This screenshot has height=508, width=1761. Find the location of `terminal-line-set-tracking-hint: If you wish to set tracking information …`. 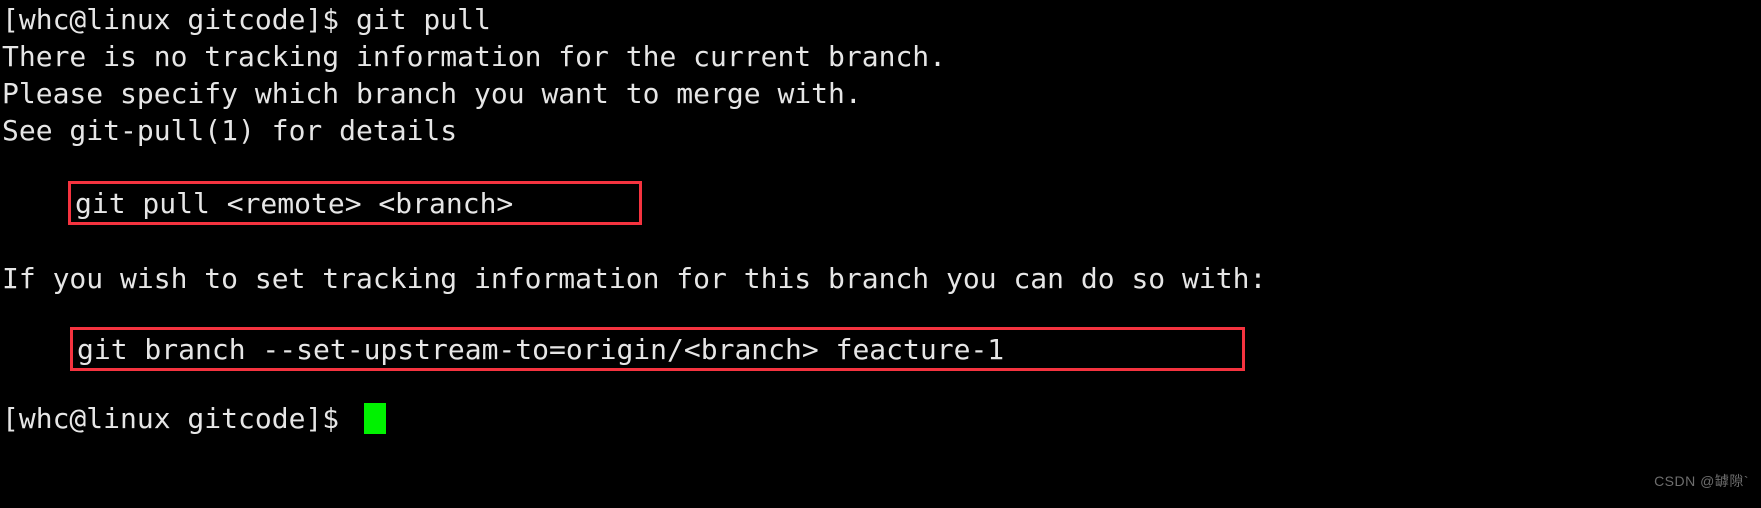

terminal-line-set-tracking-hint: If you wish to set tracking information … is located at coordinates (634, 278).